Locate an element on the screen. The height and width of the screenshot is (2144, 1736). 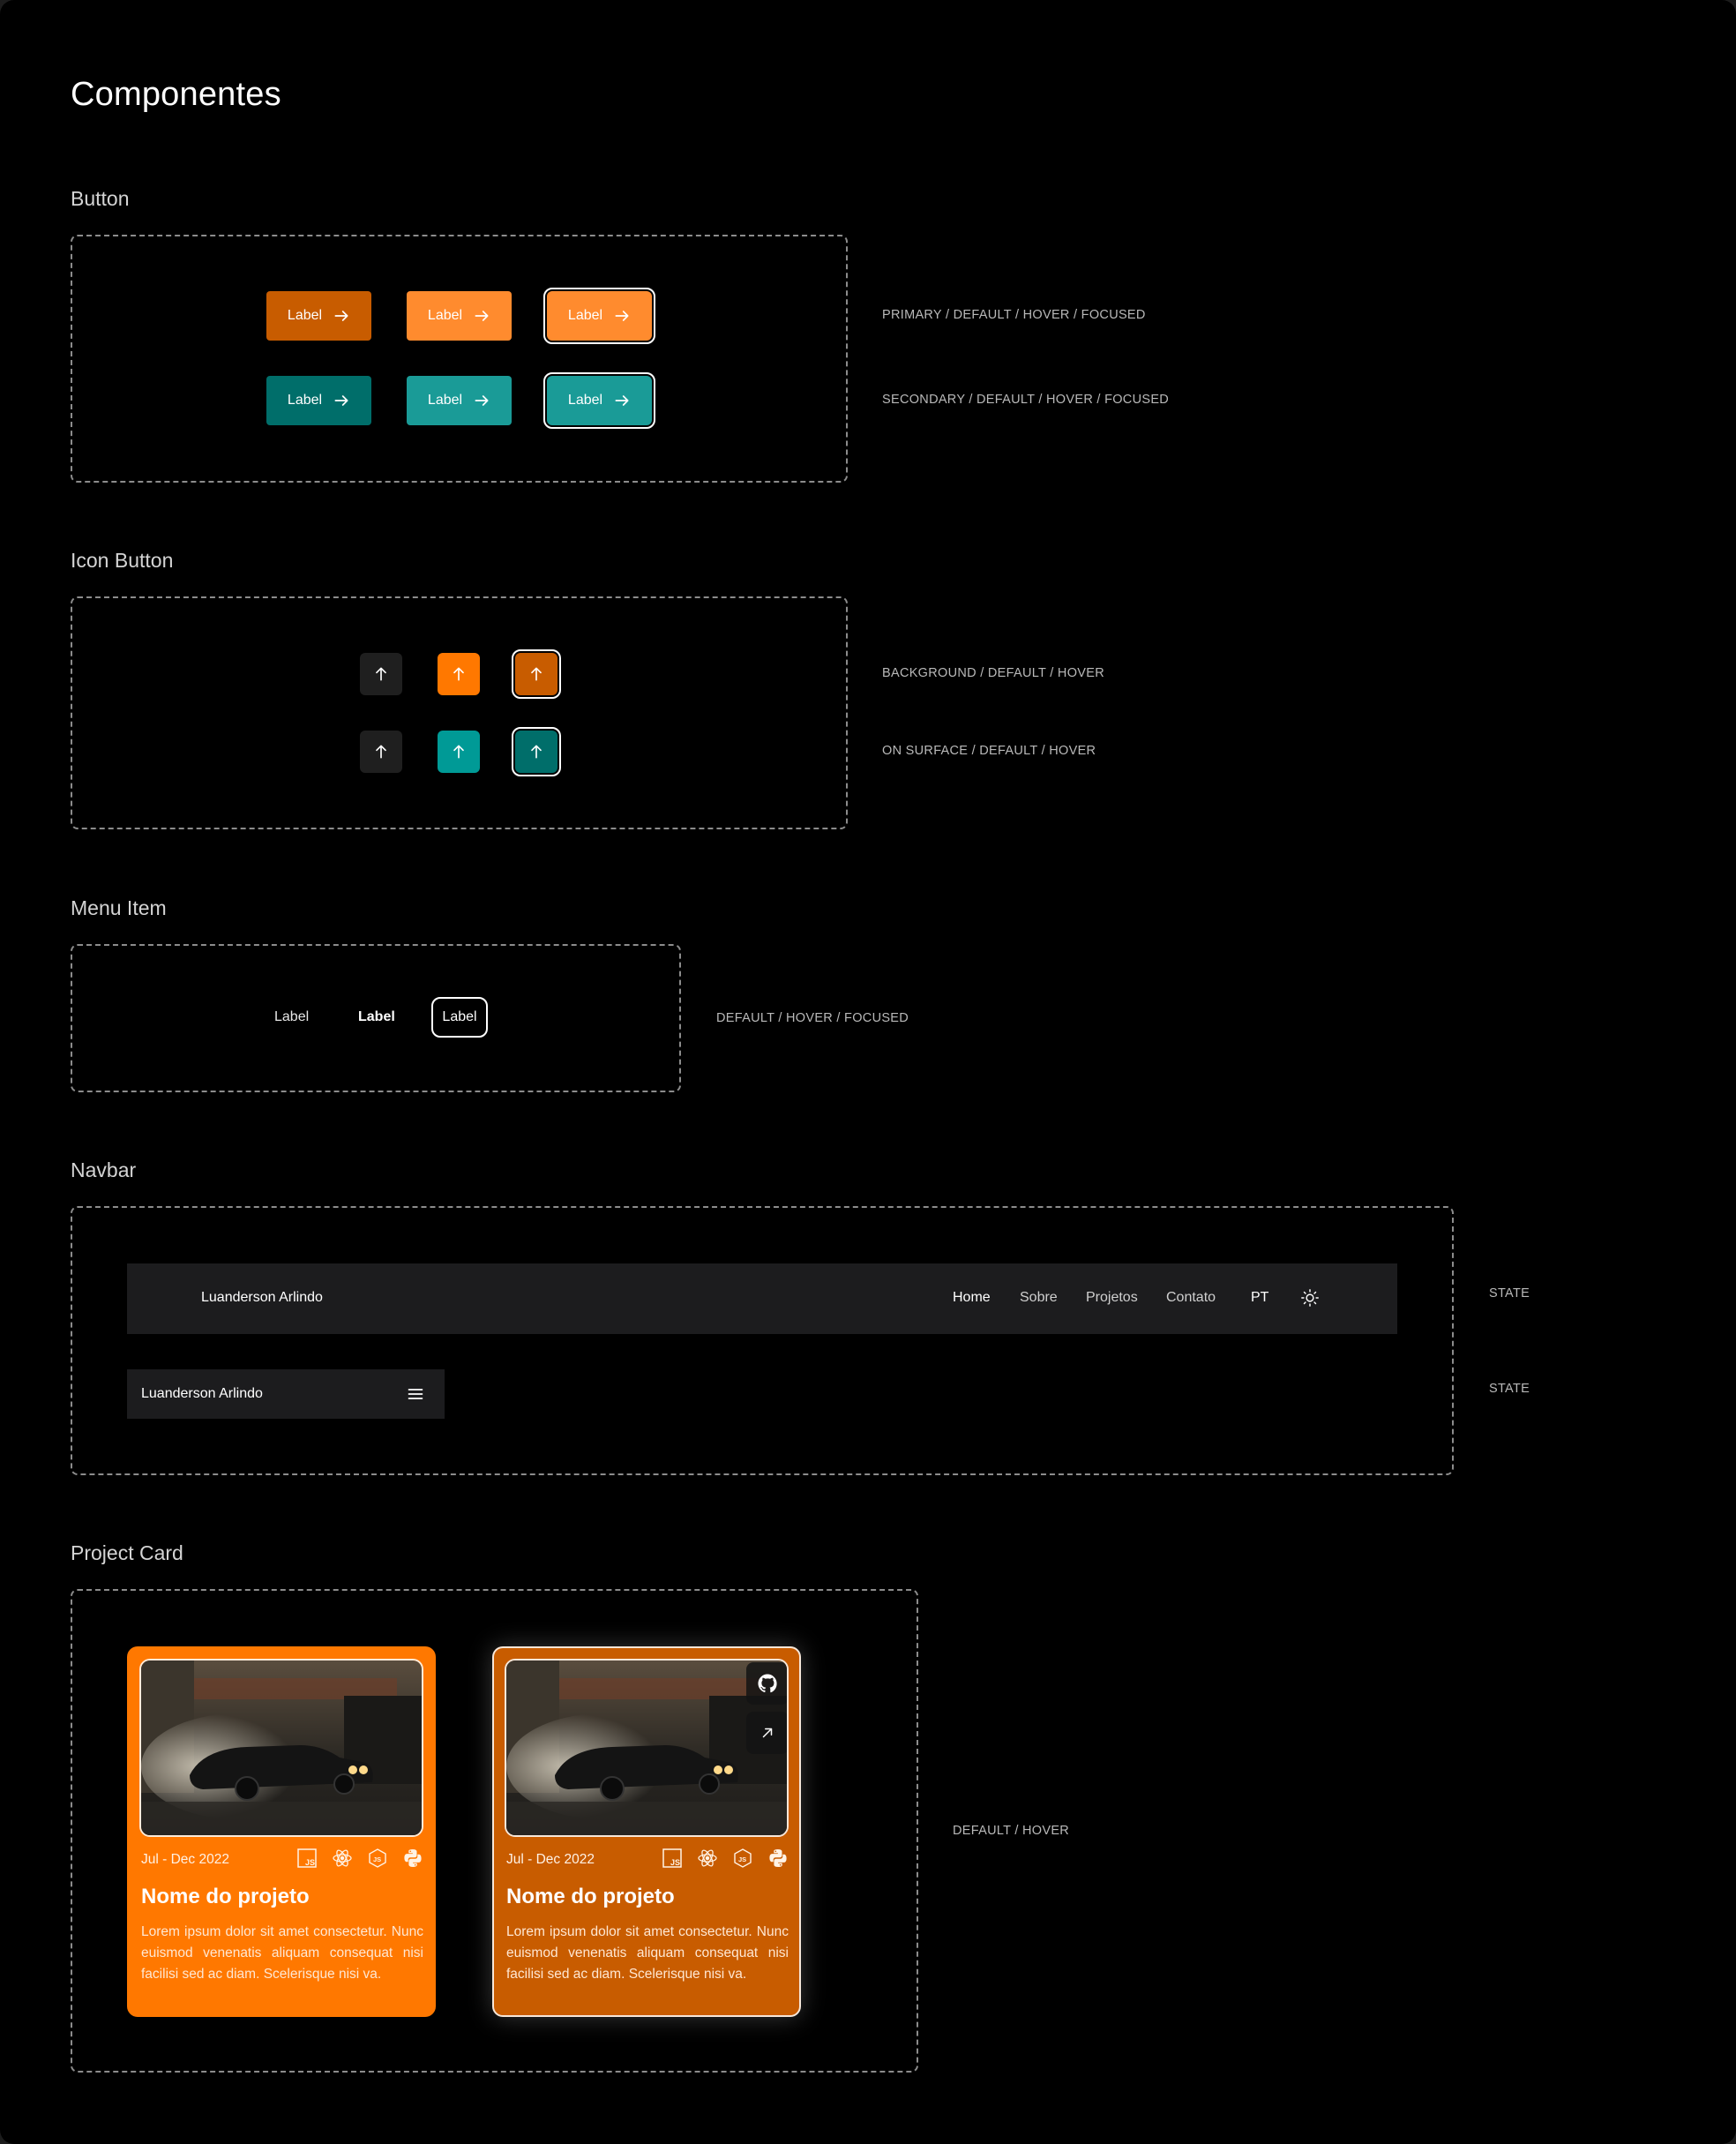
nav-link-projetos: Projetos is located at coordinates (1112, 1298).